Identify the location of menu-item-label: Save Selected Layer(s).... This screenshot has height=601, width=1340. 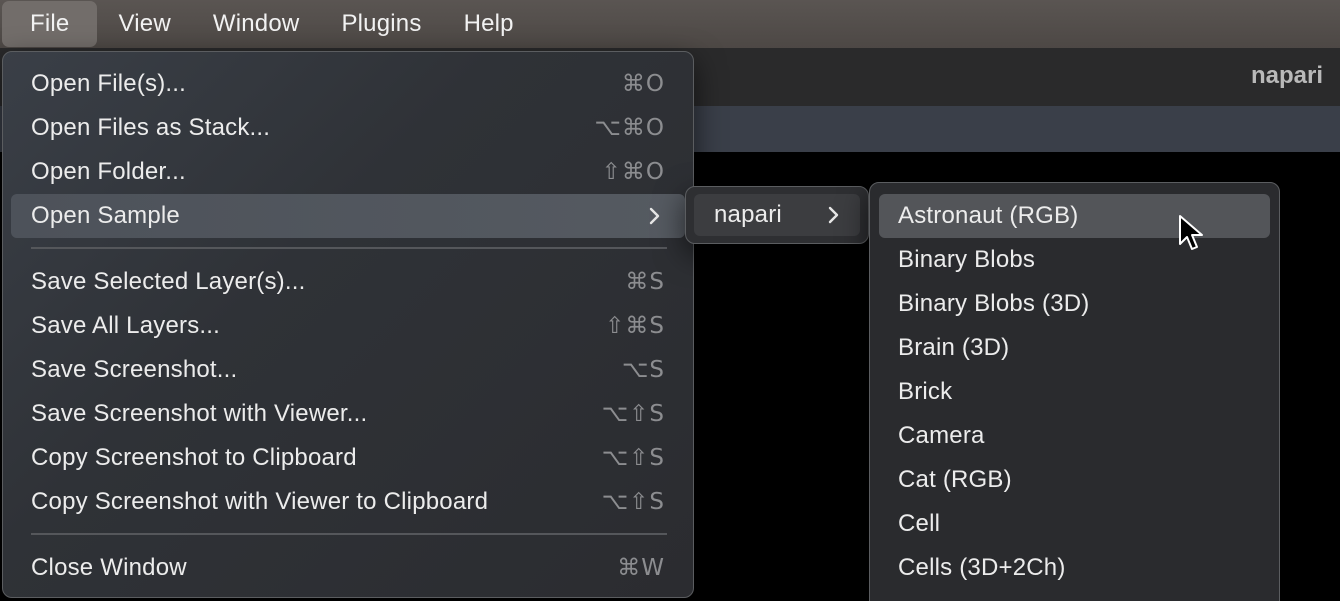
(168, 281).